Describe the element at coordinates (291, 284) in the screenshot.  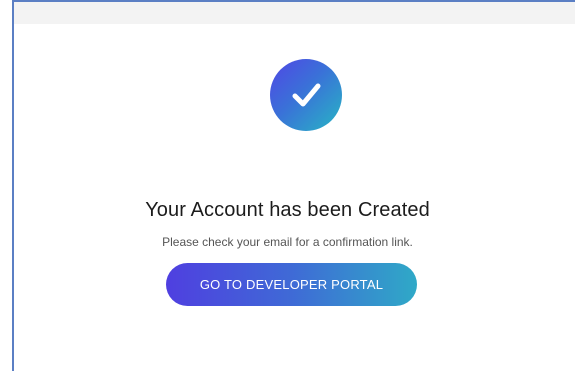
I see `developer-portal-button: GO TO DEVELOPER PORTAL` at that location.